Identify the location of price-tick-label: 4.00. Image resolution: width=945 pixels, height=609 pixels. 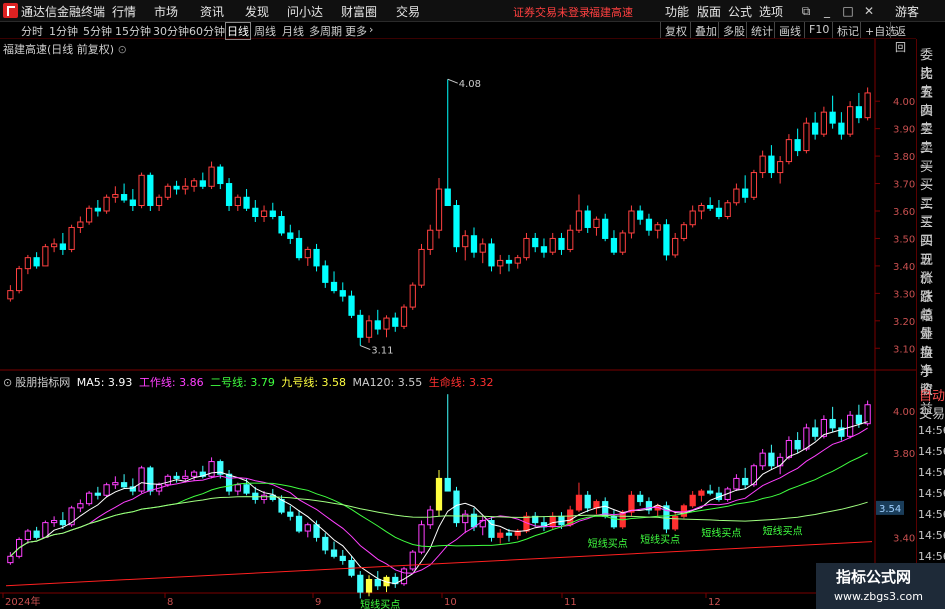
(904, 102).